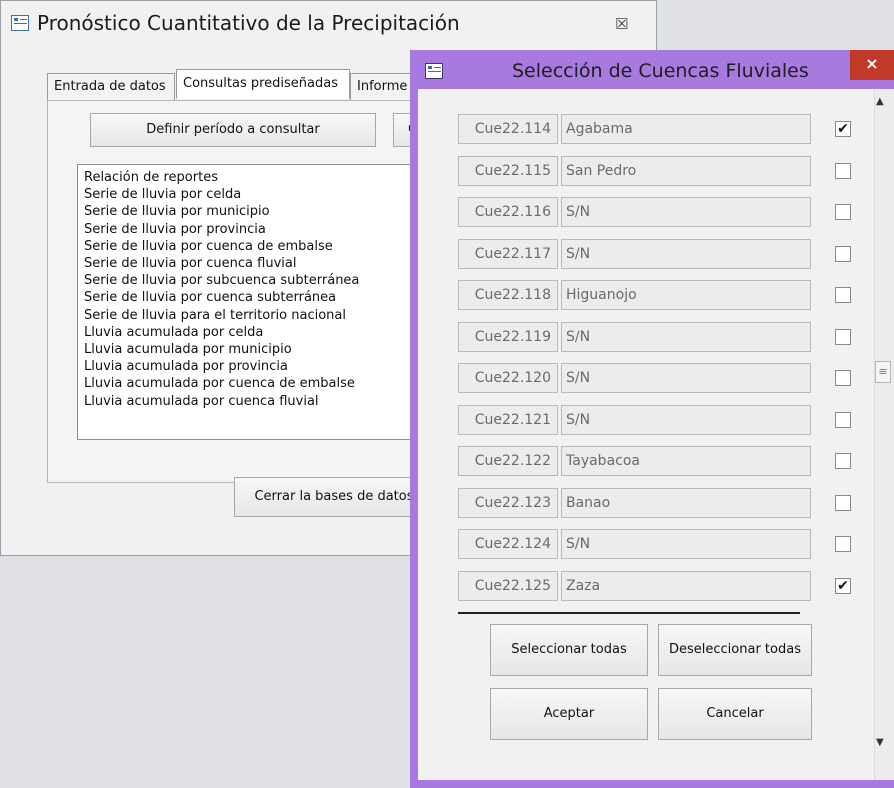  What do you see at coordinates (508, 461) in the screenshot?
I see `cuenca-code-field: Cue22.122` at bounding box center [508, 461].